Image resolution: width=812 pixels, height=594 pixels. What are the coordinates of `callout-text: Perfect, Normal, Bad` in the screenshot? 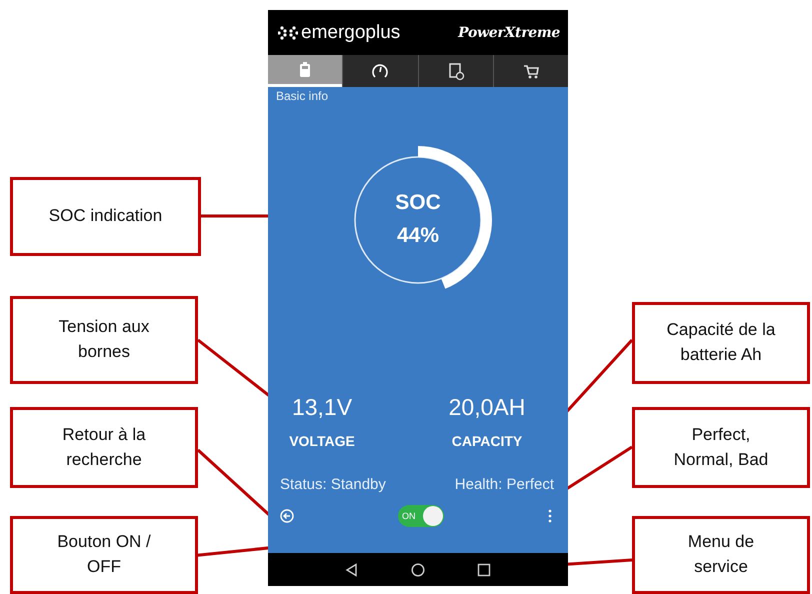 It's located at (721, 447).